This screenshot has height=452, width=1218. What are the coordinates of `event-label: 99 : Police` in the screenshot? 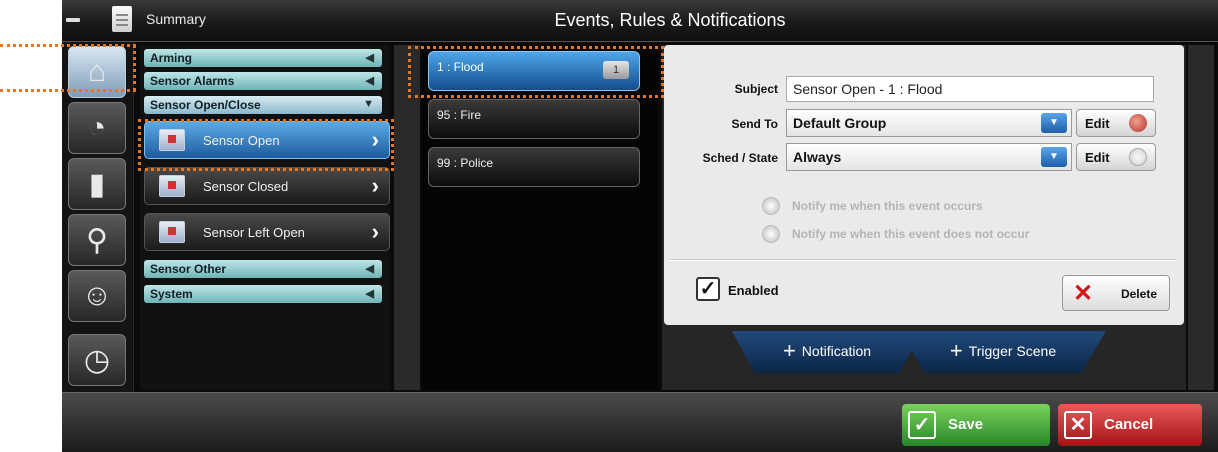 It's located at (465, 163).